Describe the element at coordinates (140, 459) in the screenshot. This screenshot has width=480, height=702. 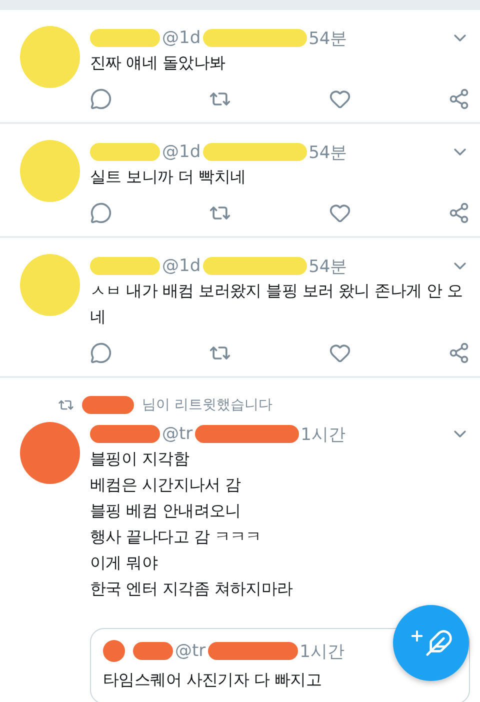
I see `tweet-text: 블핑이 지각함` at that location.